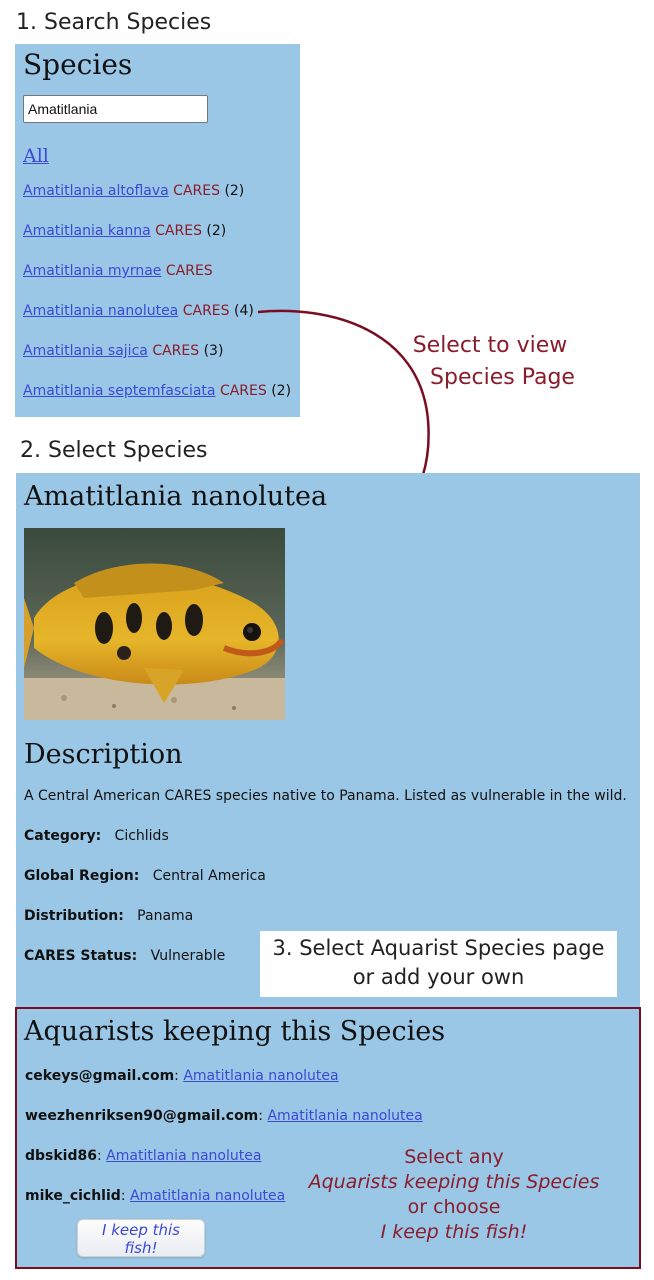 This screenshot has width=654, height=1280. I want to click on species-list-item: Amatitlania altoflava CARES (2), so click(133, 191).